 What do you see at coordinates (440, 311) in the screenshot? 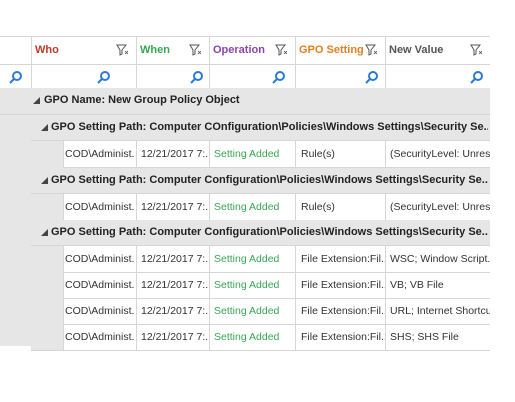
I see `cell-new-value: URL; Internet Shortcut` at bounding box center [440, 311].